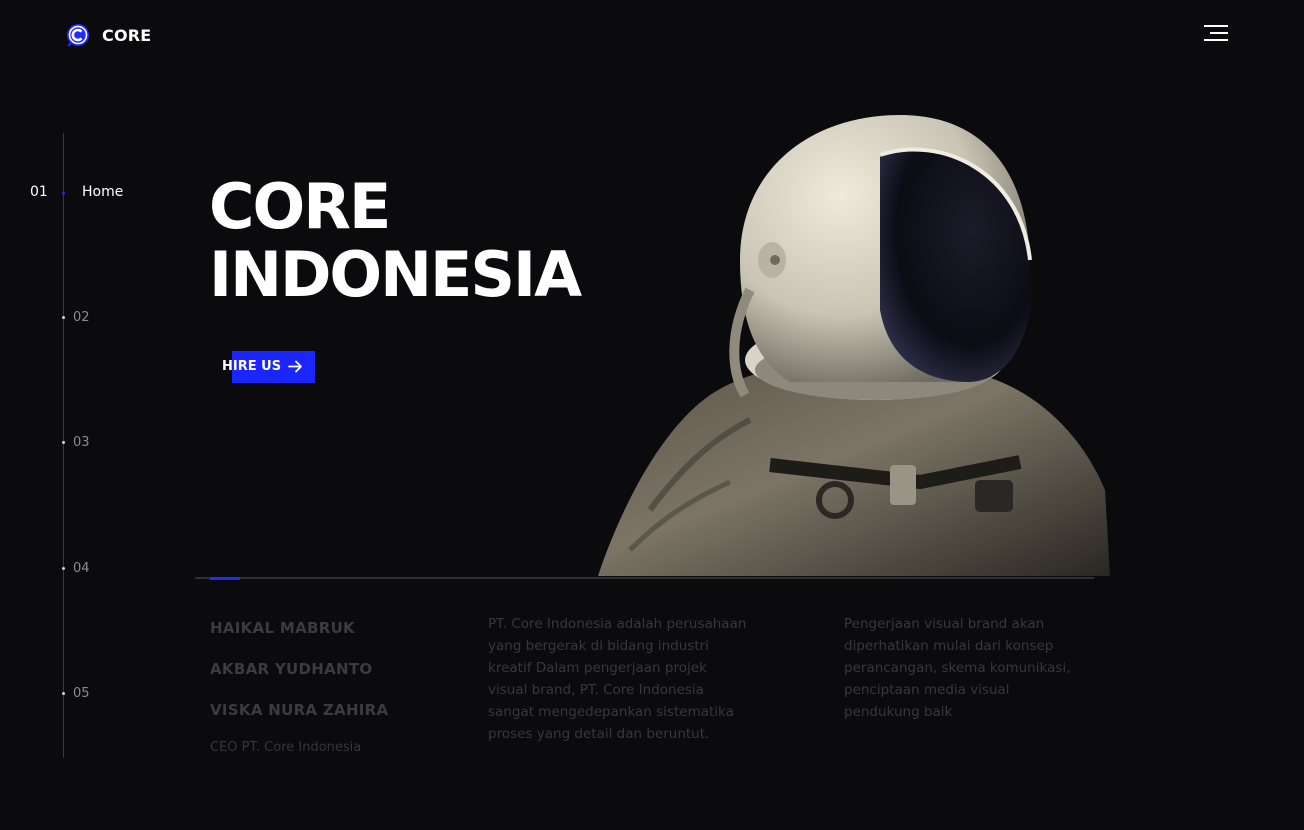 Image resolution: width=1304 pixels, height=830 pixels. I want to click on section-nav-number-01: 01, so click(39, 192).